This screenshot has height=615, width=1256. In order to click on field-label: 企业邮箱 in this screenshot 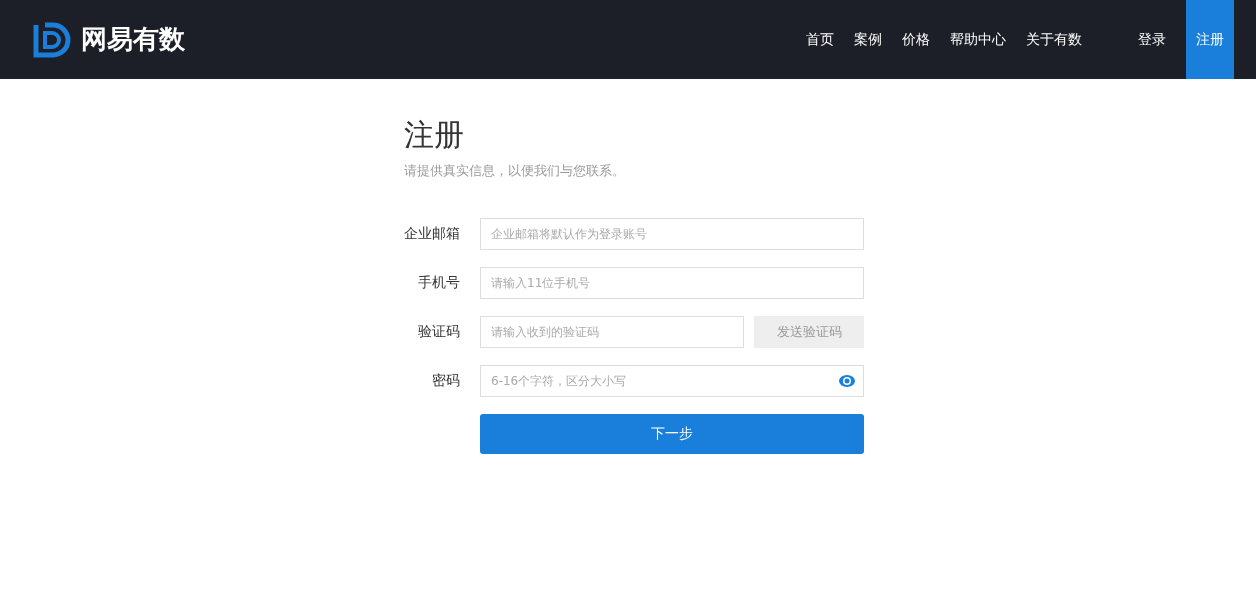, I will do `click(432, 234)`.